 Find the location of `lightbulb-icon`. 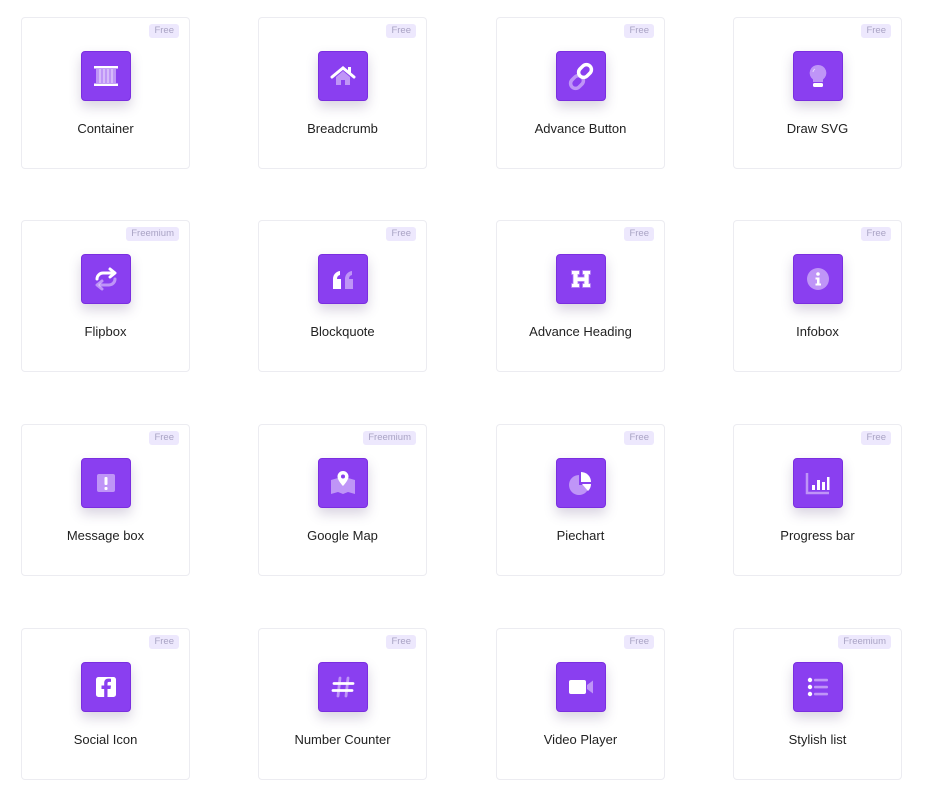

lightbulb-icon is located at coordinates (818, 76).